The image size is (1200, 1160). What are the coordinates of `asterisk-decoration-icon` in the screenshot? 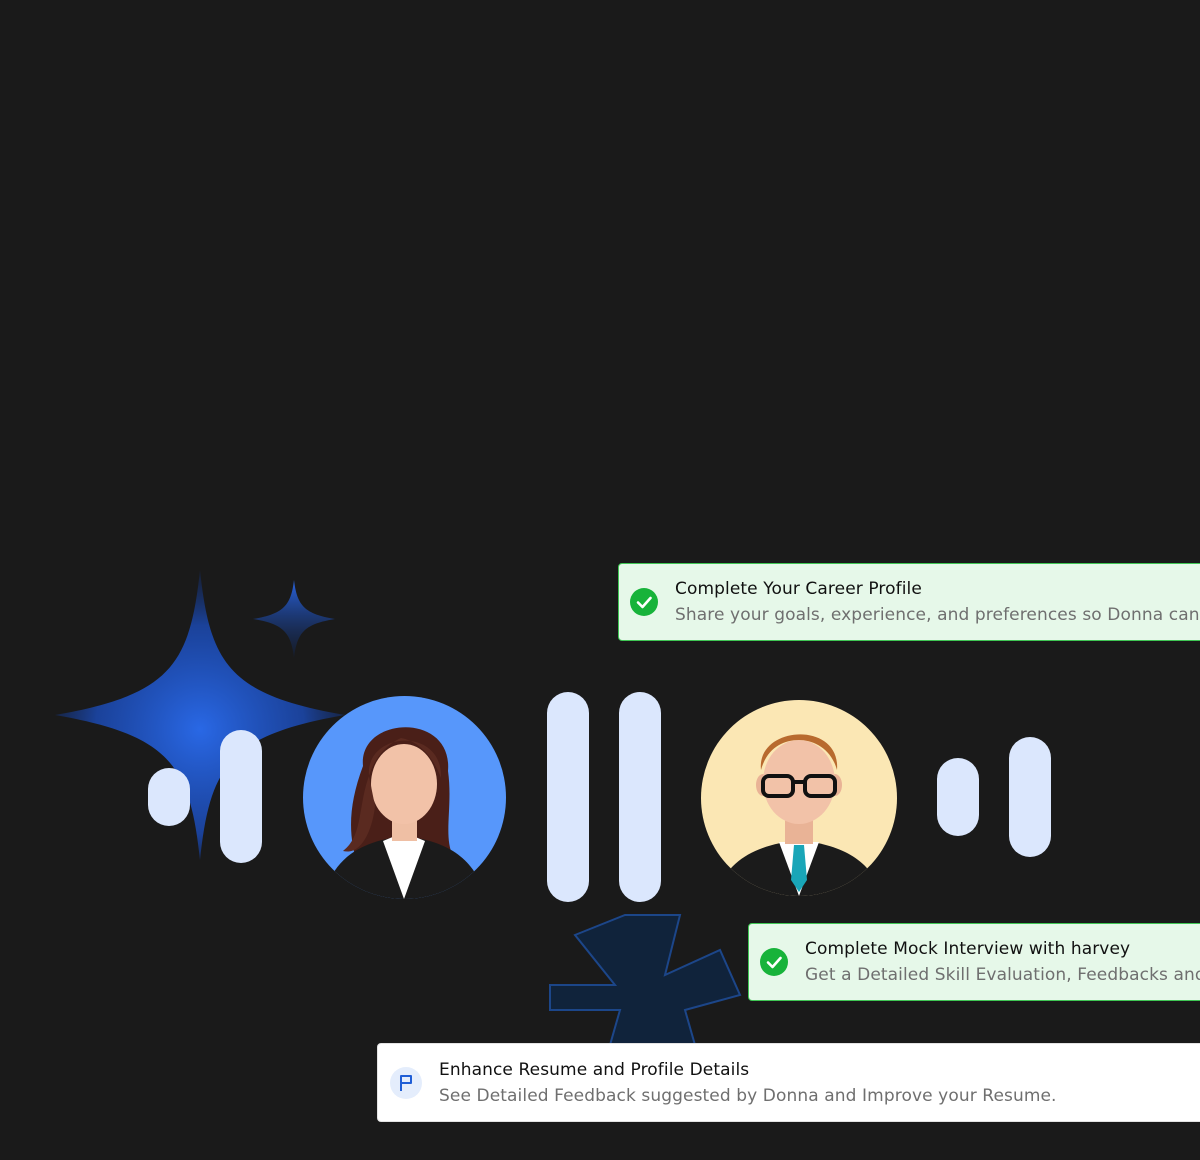 It's located at (645, 979).